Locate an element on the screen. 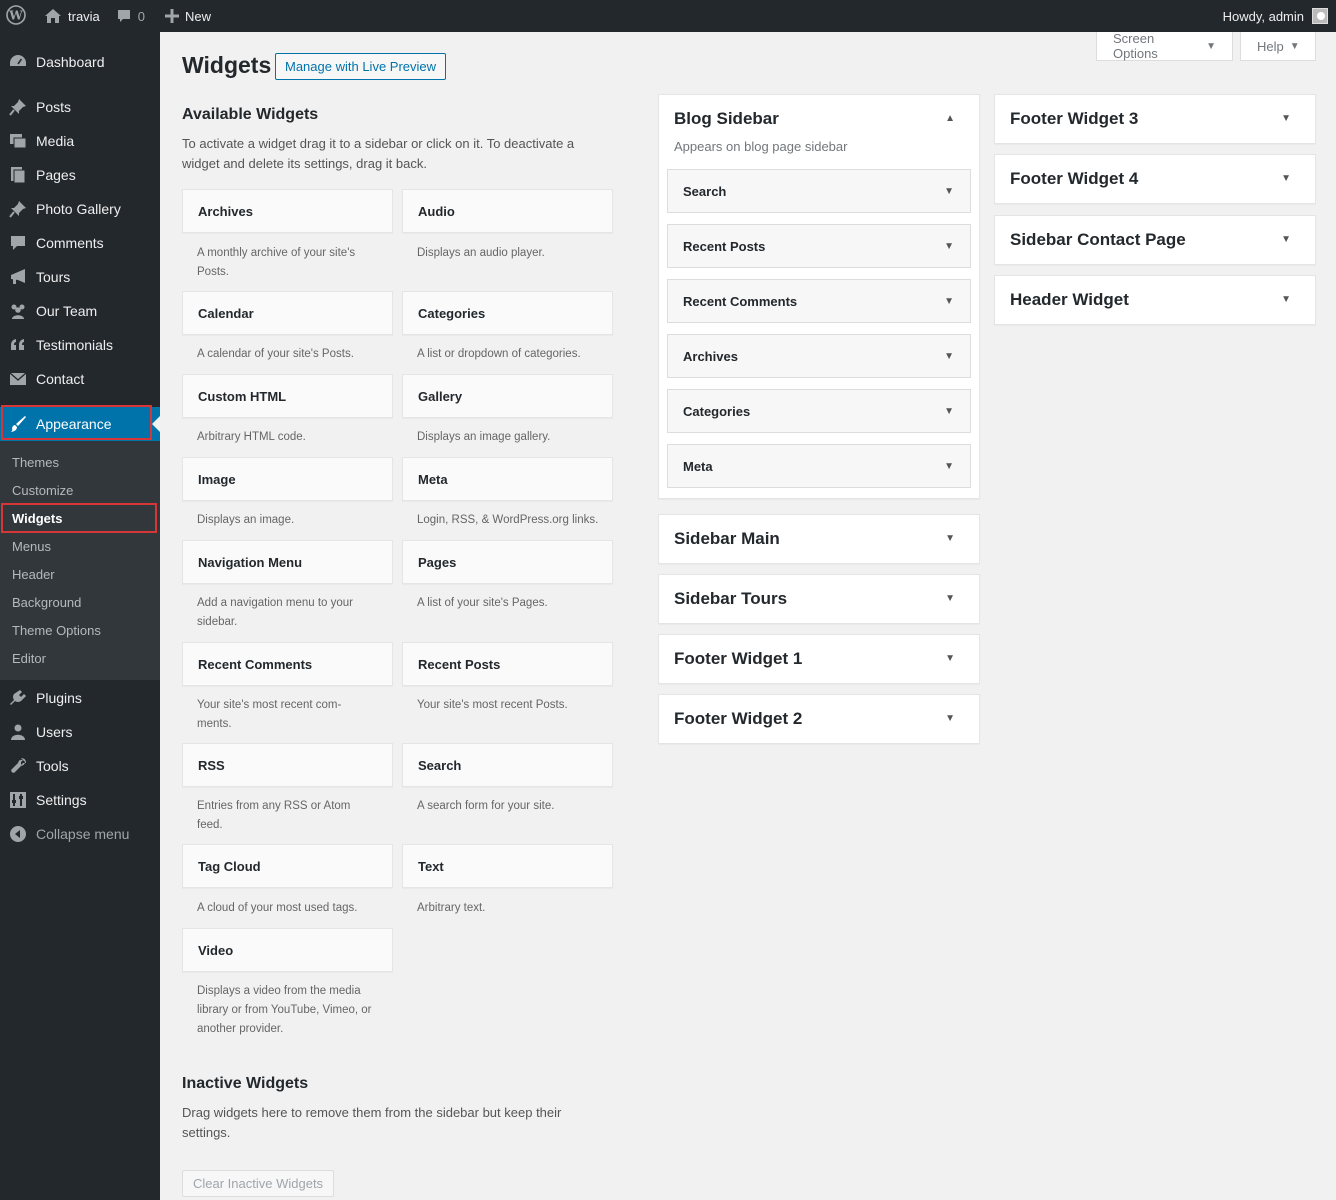 The image size is (1336, 1200). sidebar-footer-widget-2: Footer Widget 2 ▼ is located at coordinates (819, 719).